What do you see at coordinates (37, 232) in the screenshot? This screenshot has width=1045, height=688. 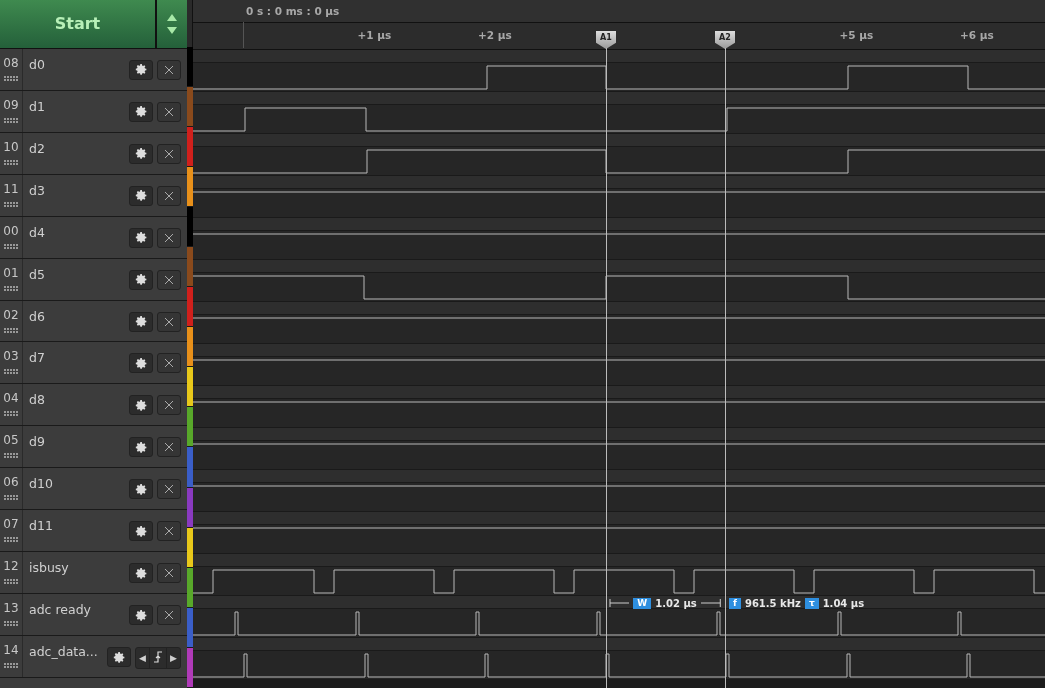 I see `channel-name: d4` at bounding box center [37, 232].